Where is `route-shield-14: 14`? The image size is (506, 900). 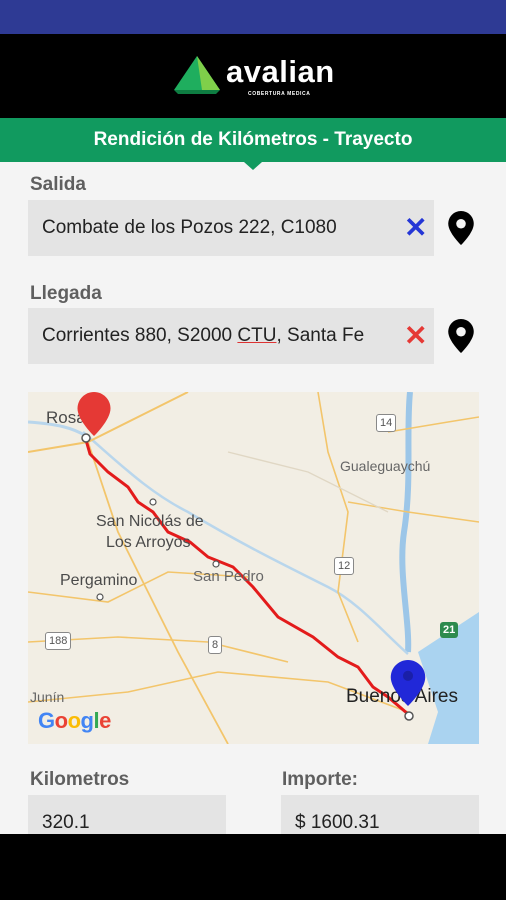 route-shield-14: 14 is located at coordinates (386, 423).